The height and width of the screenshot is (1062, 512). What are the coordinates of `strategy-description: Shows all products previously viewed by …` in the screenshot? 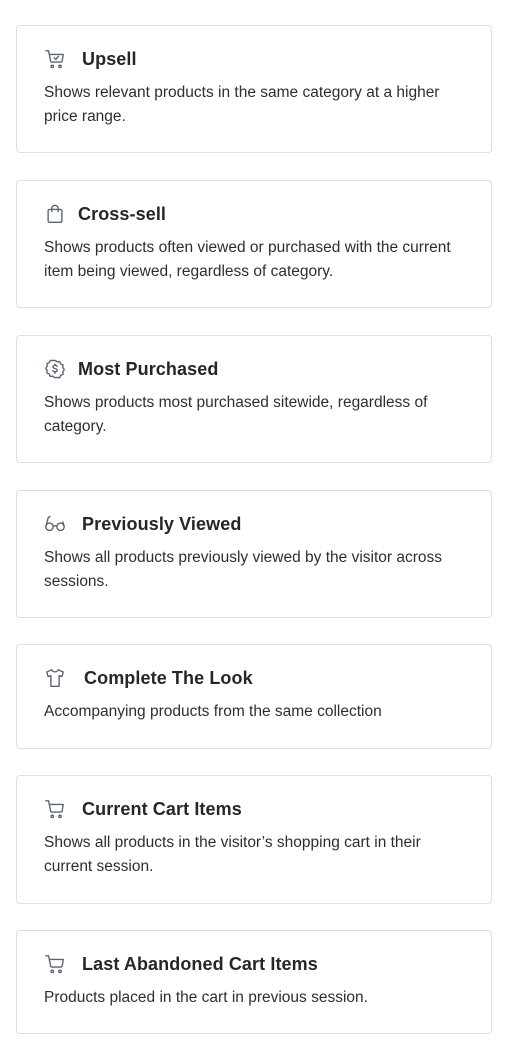 It's located at (243, 569).